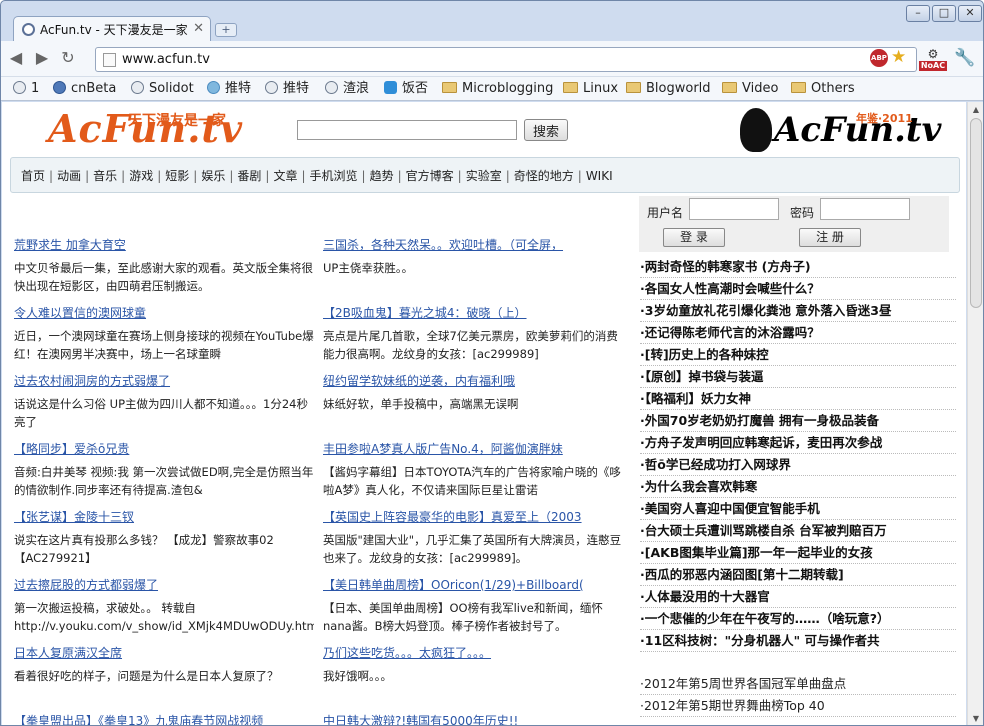 This screenshot has height=726, width=984. Describe the element at coordinates (334, 176) in the screenshot. I see `nav-item-mobile: 手机浏览` at that location.